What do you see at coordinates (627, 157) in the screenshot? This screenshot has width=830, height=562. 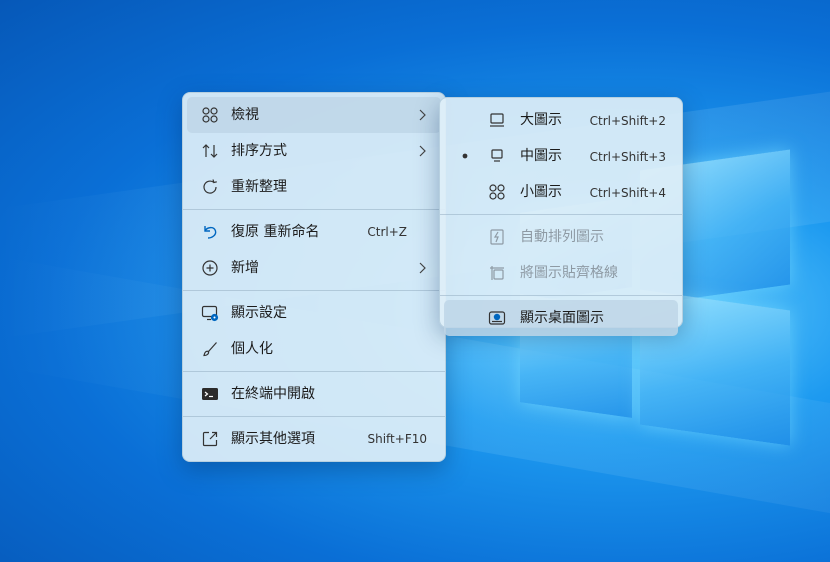 I see `shortcut-hint: Ctrl+Shift+3` at bounding box center [627, 157].